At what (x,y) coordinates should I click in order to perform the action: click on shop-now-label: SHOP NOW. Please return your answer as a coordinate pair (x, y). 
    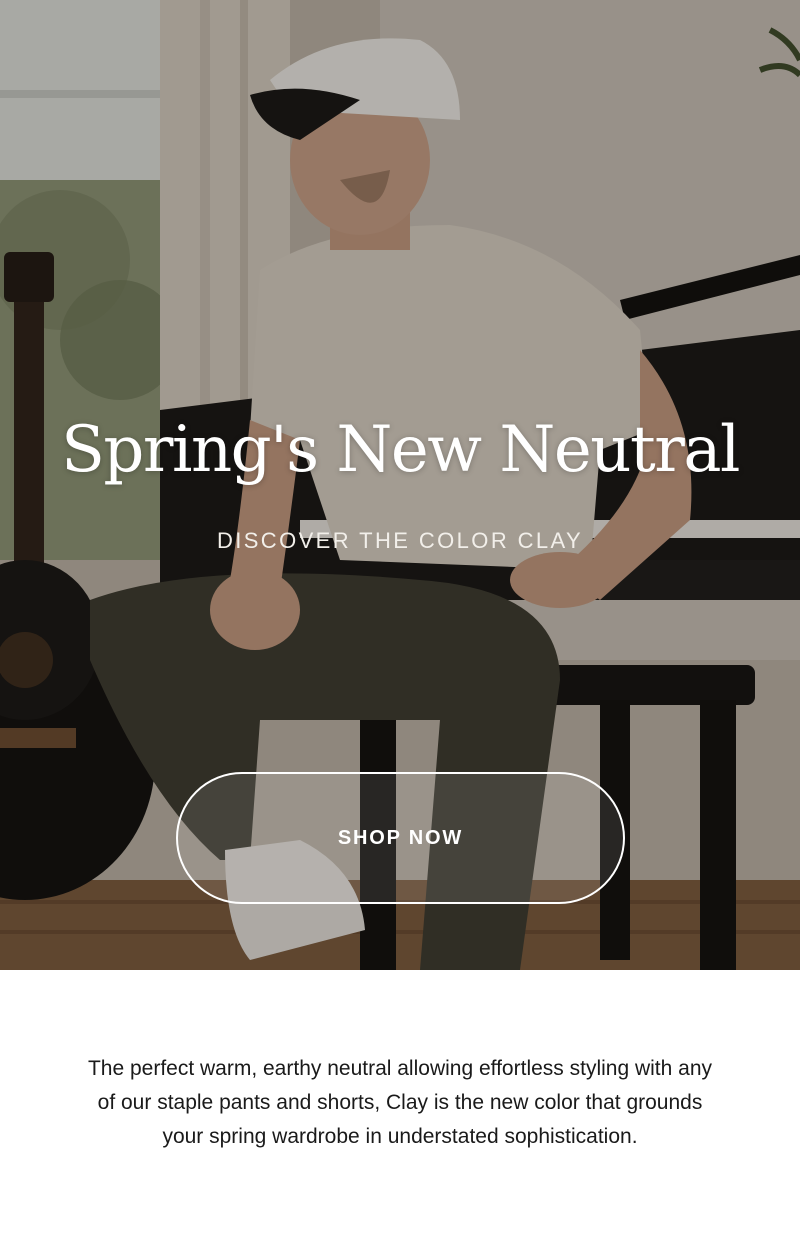
    Looking at the image, I should click on (400, 837).